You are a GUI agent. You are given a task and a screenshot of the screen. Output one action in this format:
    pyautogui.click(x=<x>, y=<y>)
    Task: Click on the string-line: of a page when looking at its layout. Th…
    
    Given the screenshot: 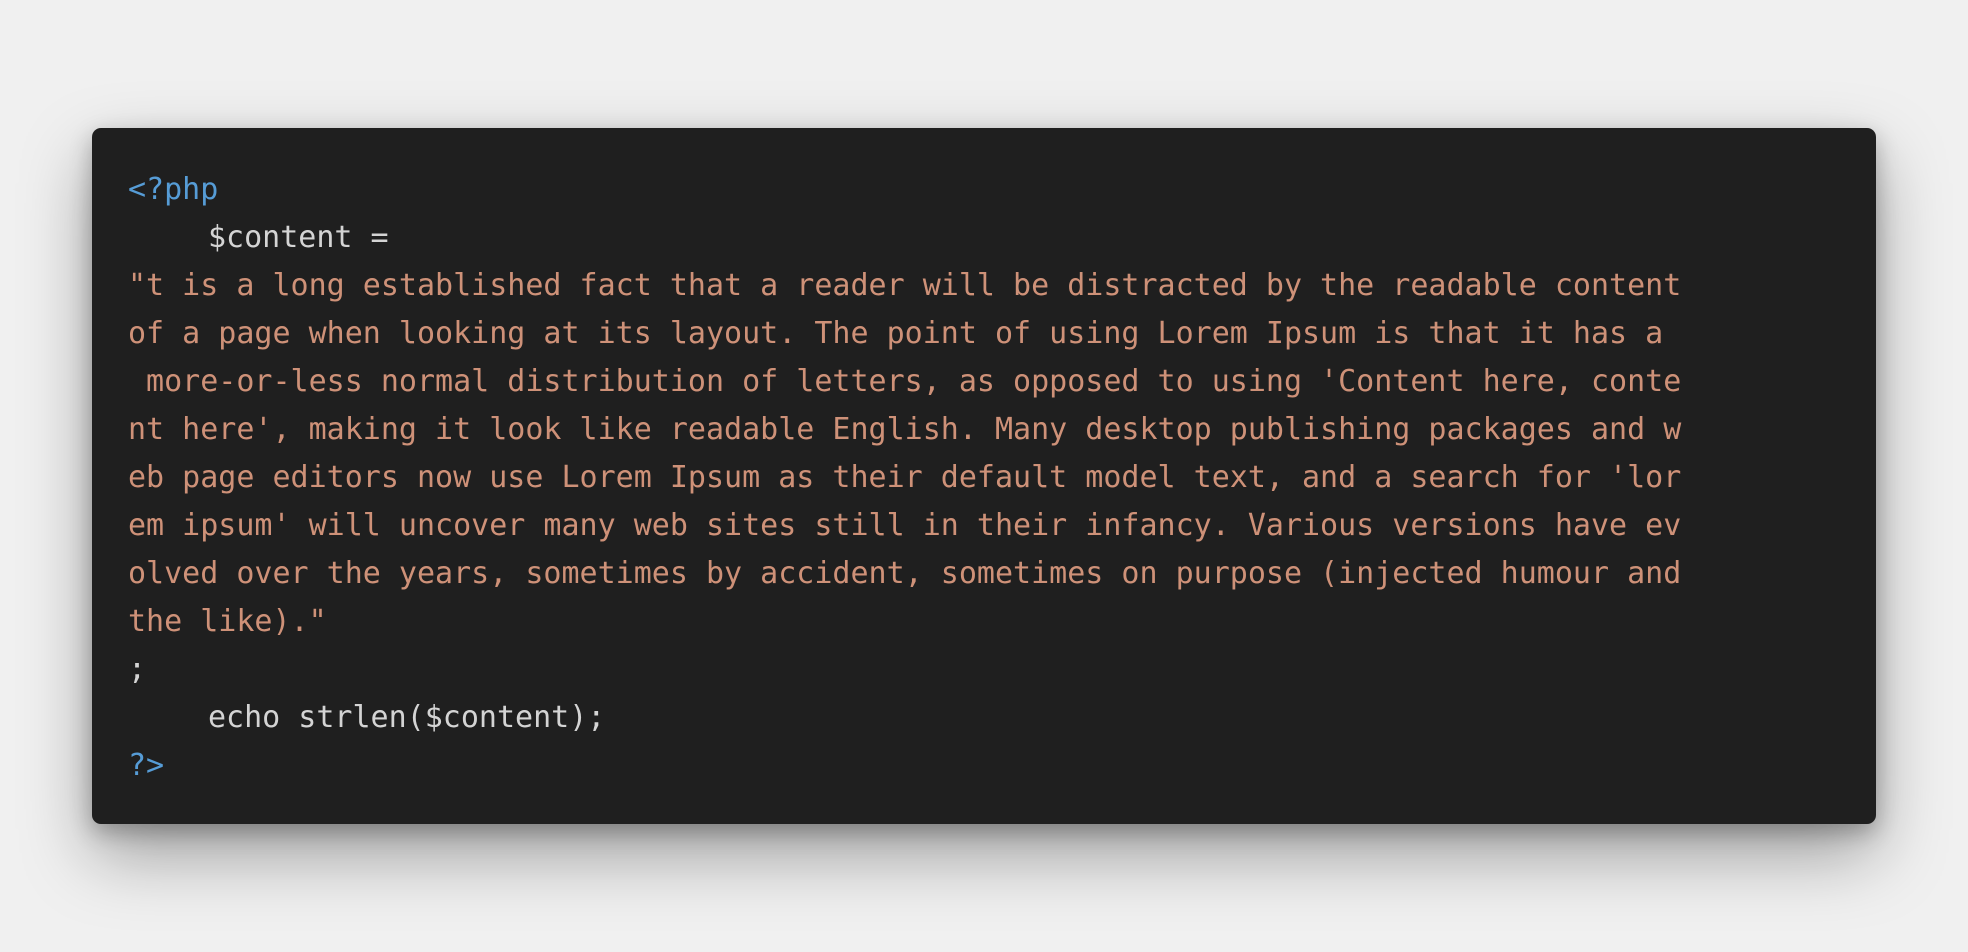 What is the action you would take?
    pyautogui.click(x=1002, y=334)
    